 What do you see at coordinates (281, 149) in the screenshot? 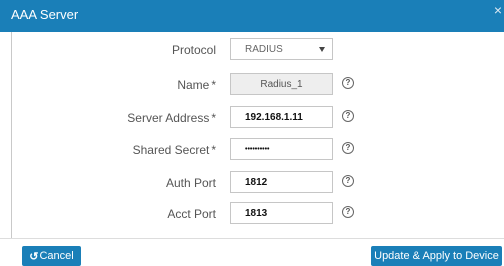
I see `shared-secret-input` at bounding box center [281, 149].